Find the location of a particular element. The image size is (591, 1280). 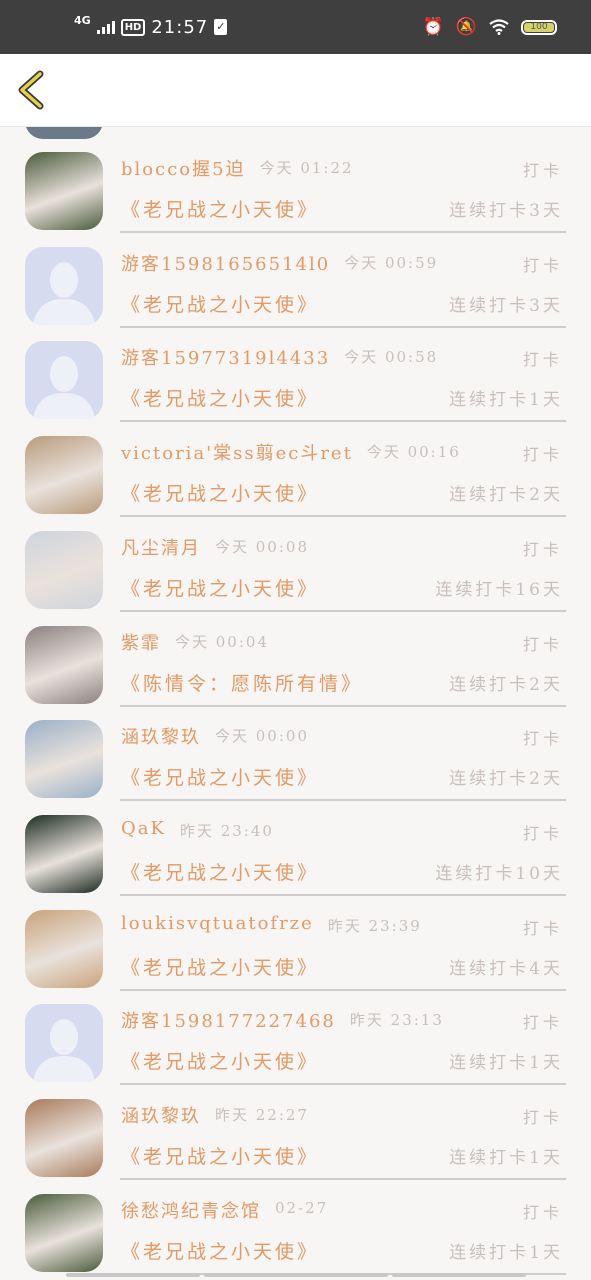

checkin-time: 昨天 22:27 is located at coordinates (262, 1115).